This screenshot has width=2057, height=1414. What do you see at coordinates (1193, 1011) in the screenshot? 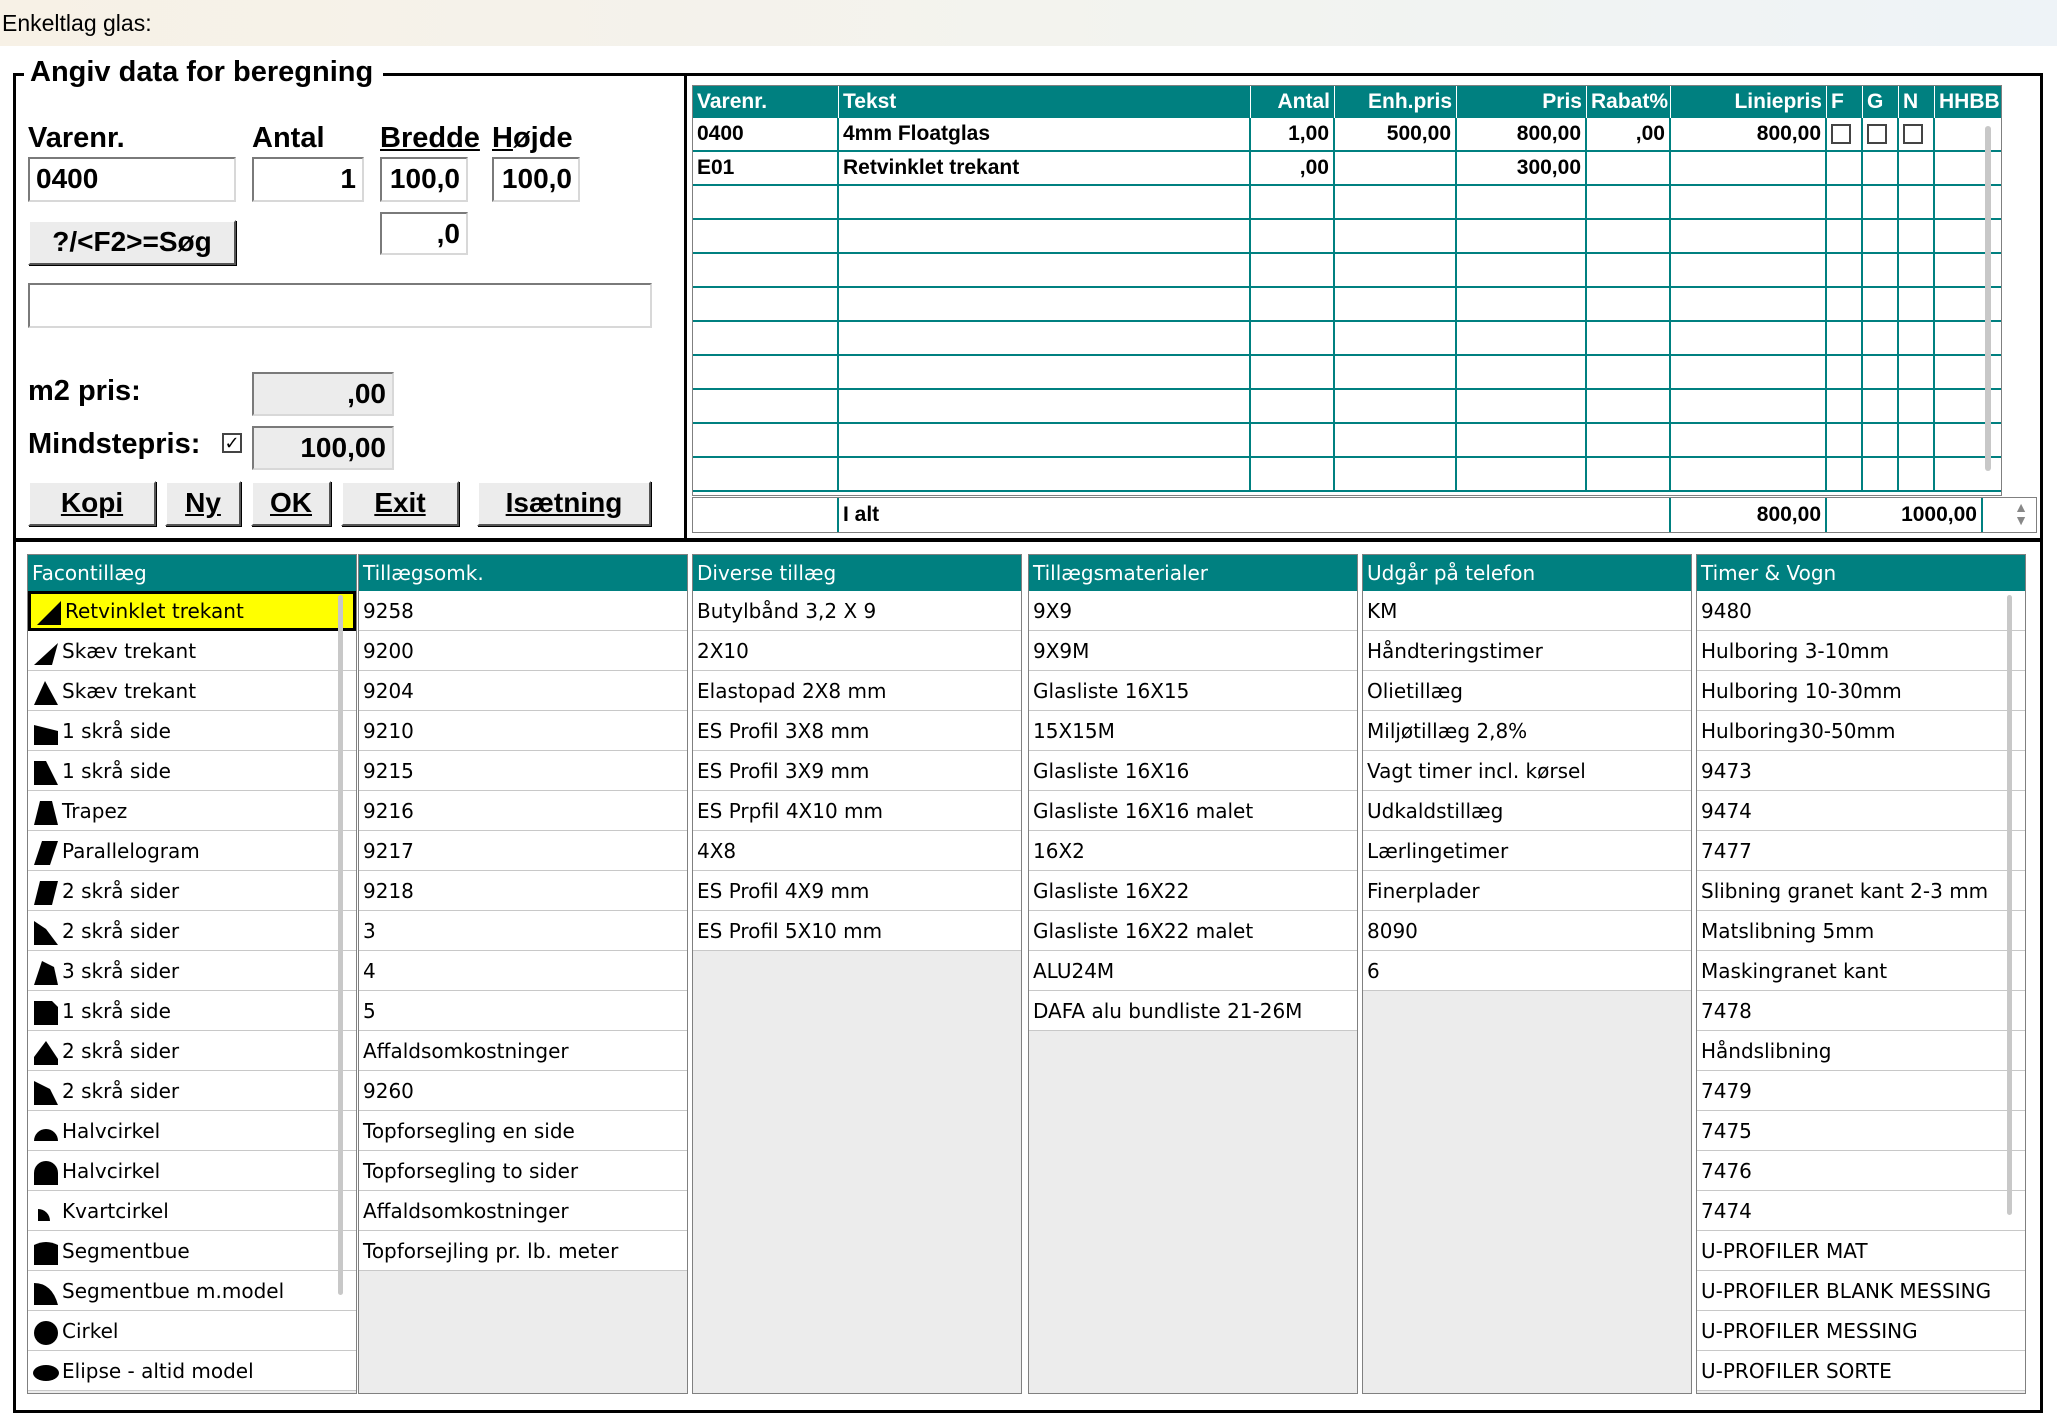
I see `list-item: DAFA alu bundliste 21-26M` at bounding box center [1193, 1011].